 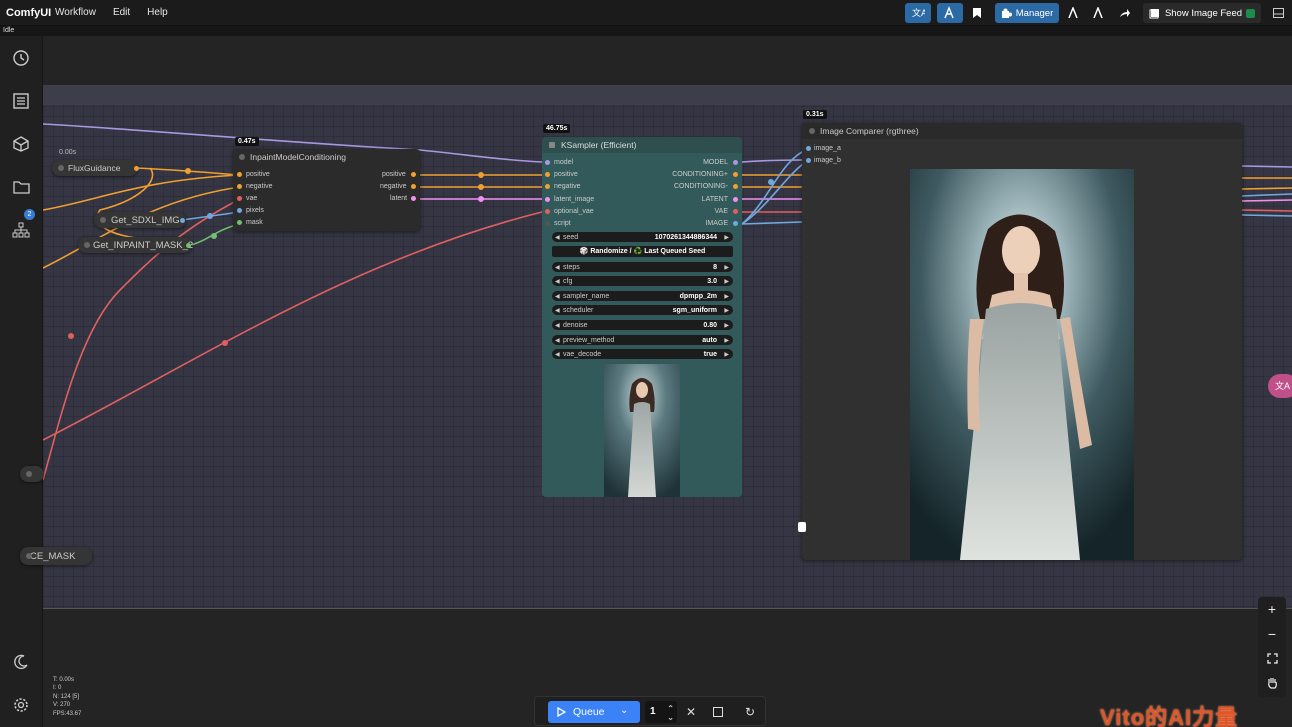 What do you see at coordinates (399, 198) in the screenshot?
I see `inpaint-out-latent: latent` at bounding box center [399, 198].